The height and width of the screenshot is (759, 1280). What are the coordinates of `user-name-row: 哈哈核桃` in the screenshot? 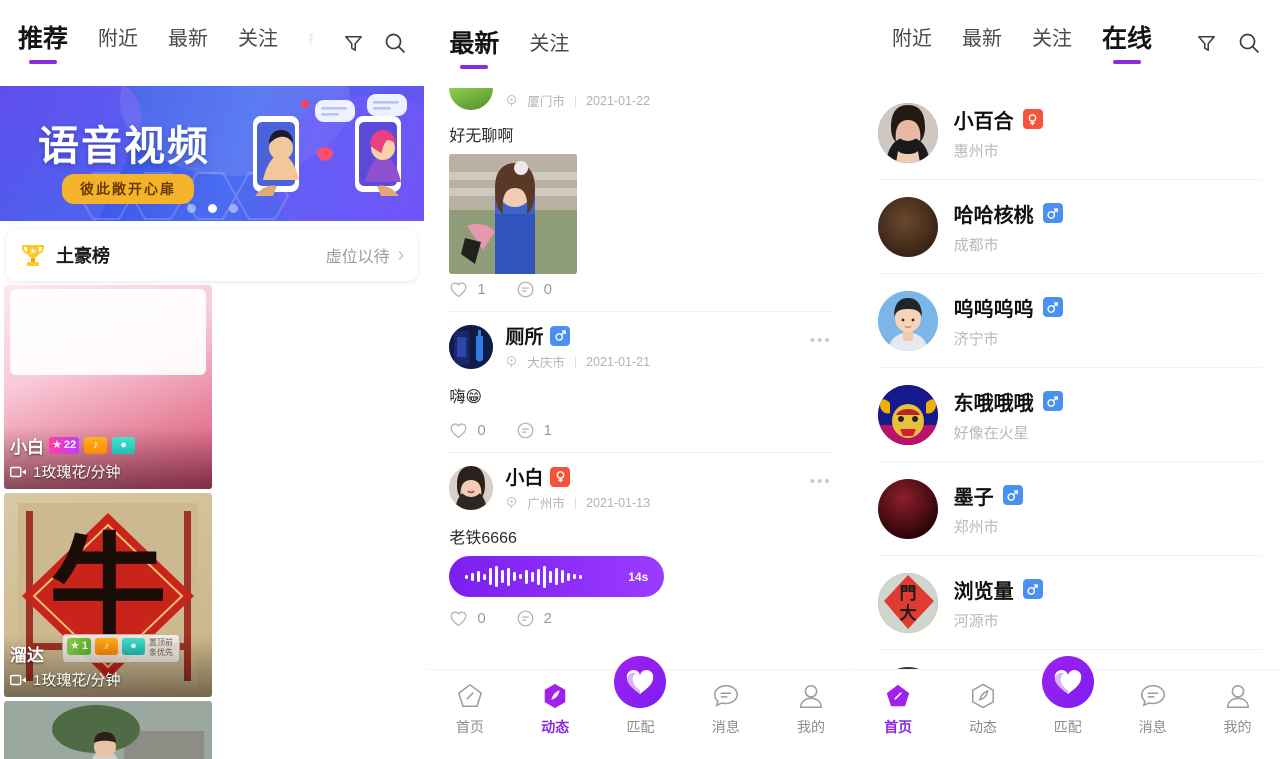 It's located at (1008, 213).